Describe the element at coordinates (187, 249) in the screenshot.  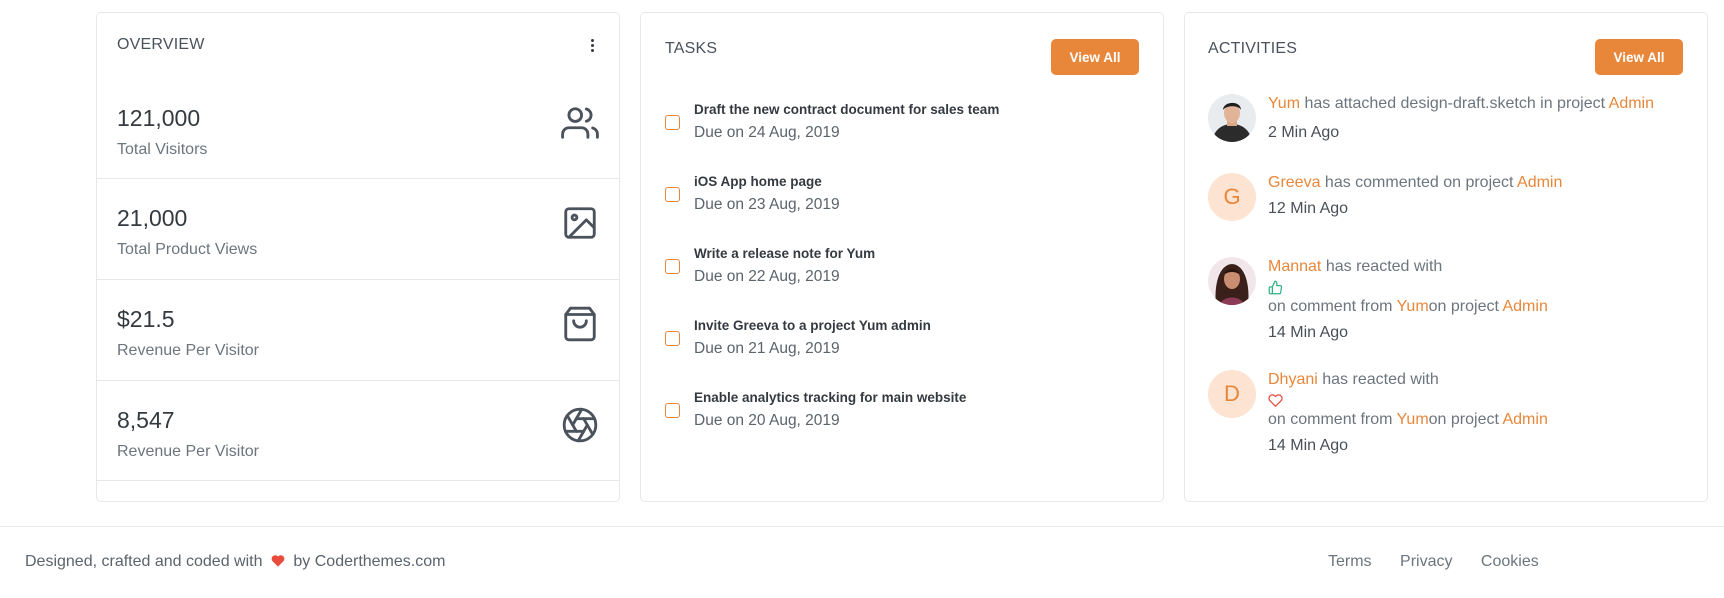
I see `stat-label: Total Product Views` at that location.